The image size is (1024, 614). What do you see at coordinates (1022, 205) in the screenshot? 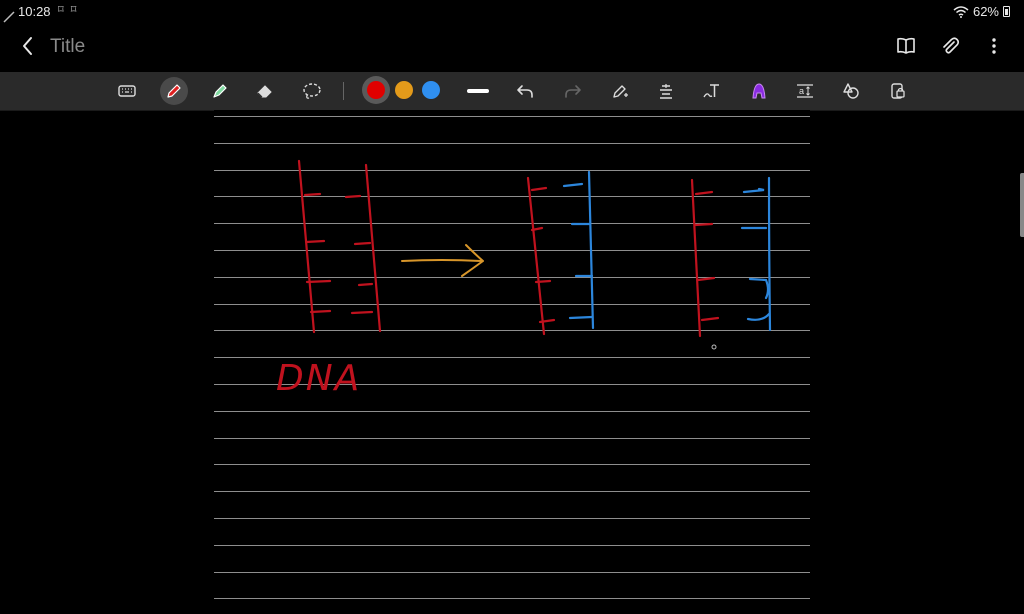
I see `page-scroll-handle` at bounding box center [1022, 205].